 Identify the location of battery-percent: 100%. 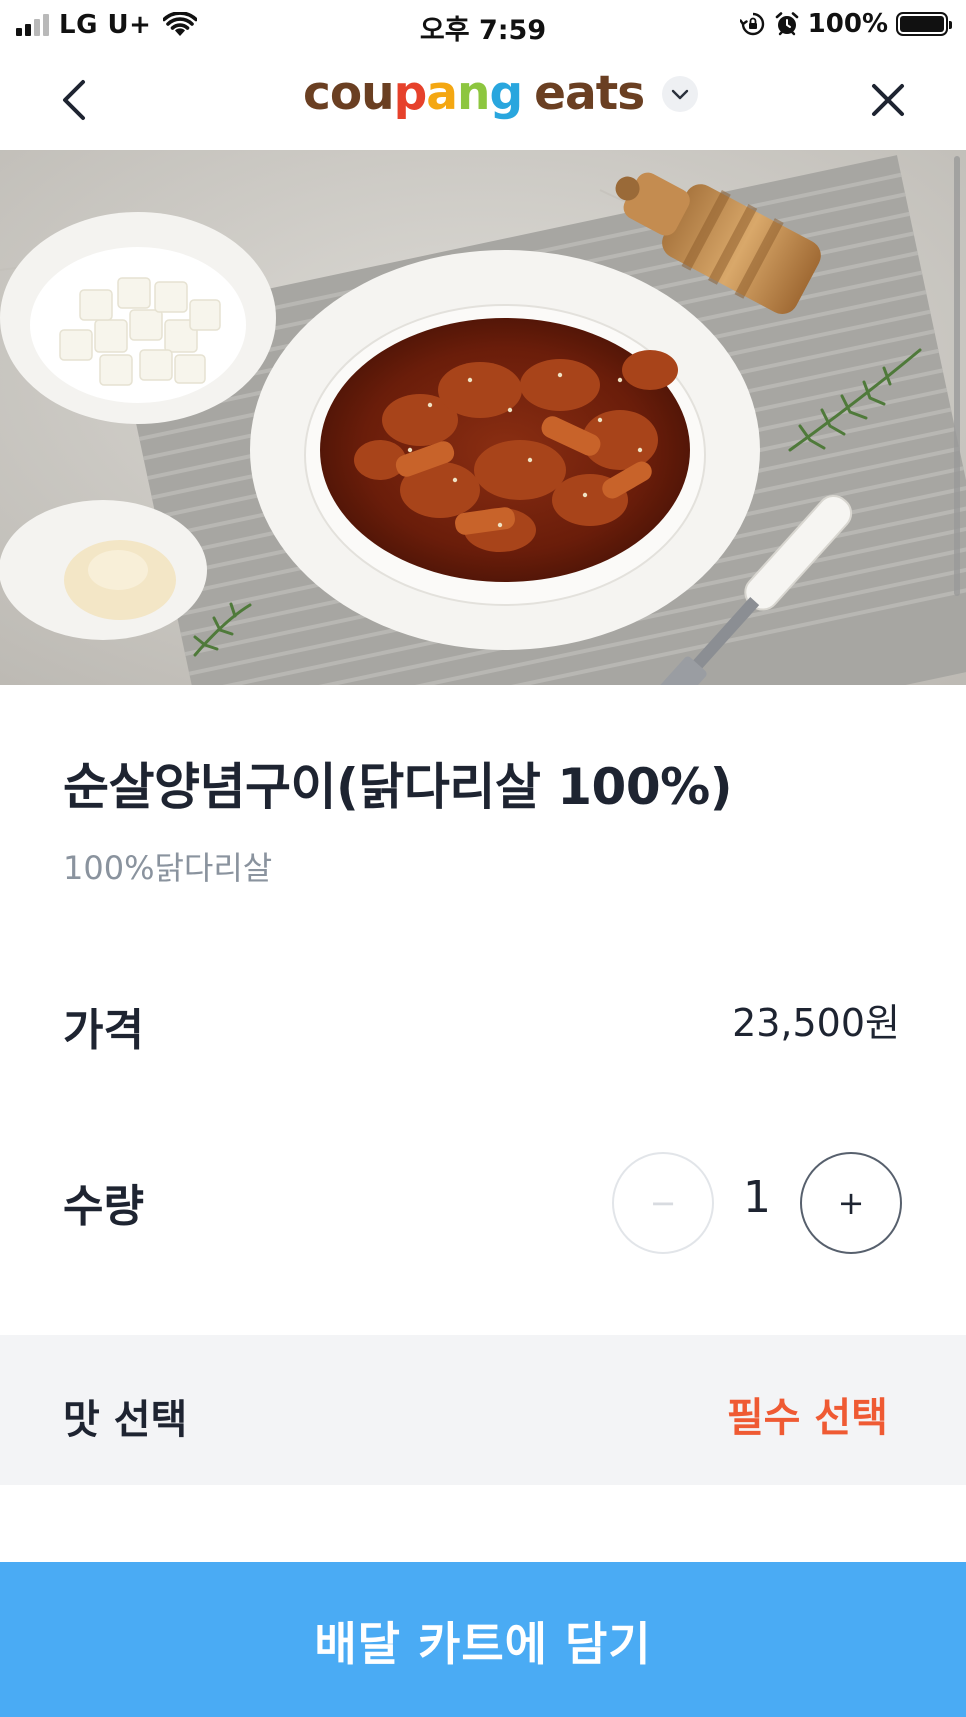
(847, 24).